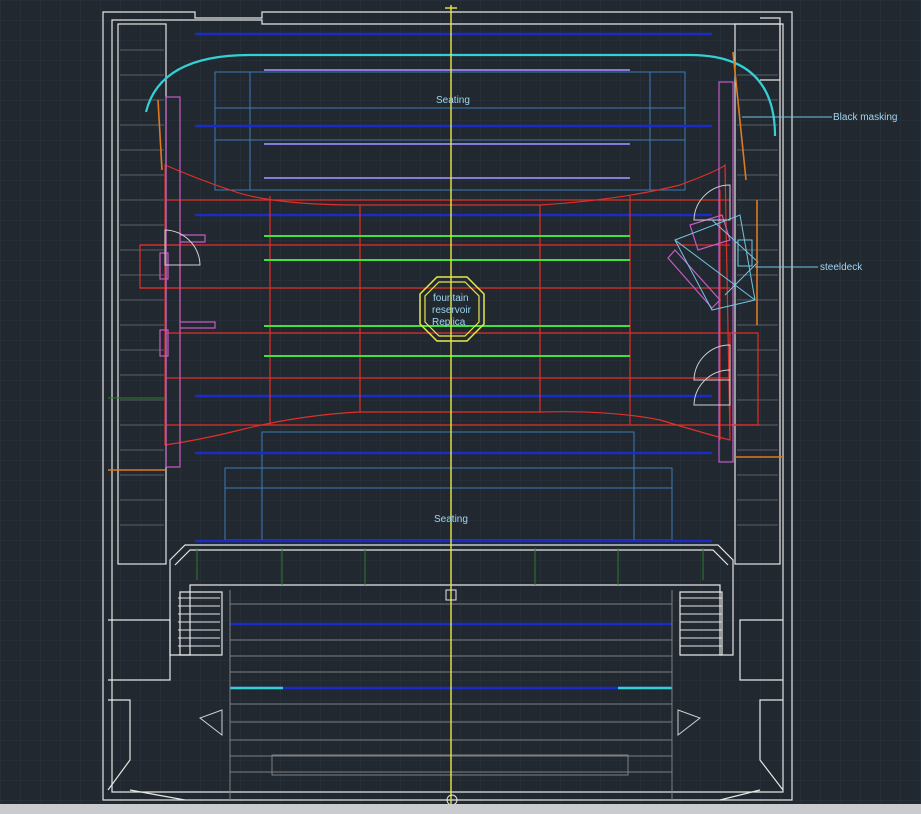  What do you see at coordinates (841, 267) in the screenshot?
I see `steeldeck-label: steeldeck` at bounding box center [841, 267].